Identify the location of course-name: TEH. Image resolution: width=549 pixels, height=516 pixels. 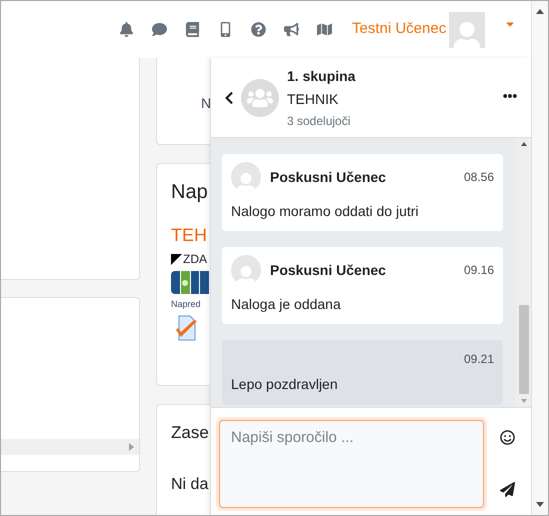
(189, 235).